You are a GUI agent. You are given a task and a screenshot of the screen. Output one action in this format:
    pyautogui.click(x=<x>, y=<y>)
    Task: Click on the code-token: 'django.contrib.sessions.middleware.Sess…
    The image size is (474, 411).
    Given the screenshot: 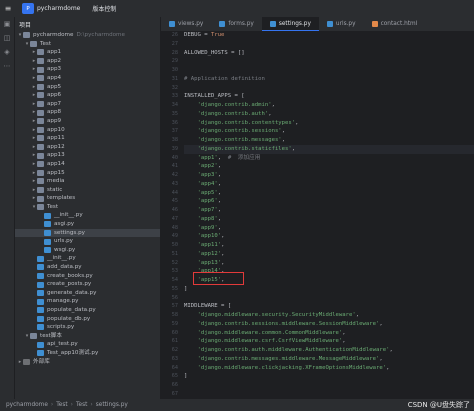 What is the action you would take?
    pyautogui.click(x=288, y=323)
    